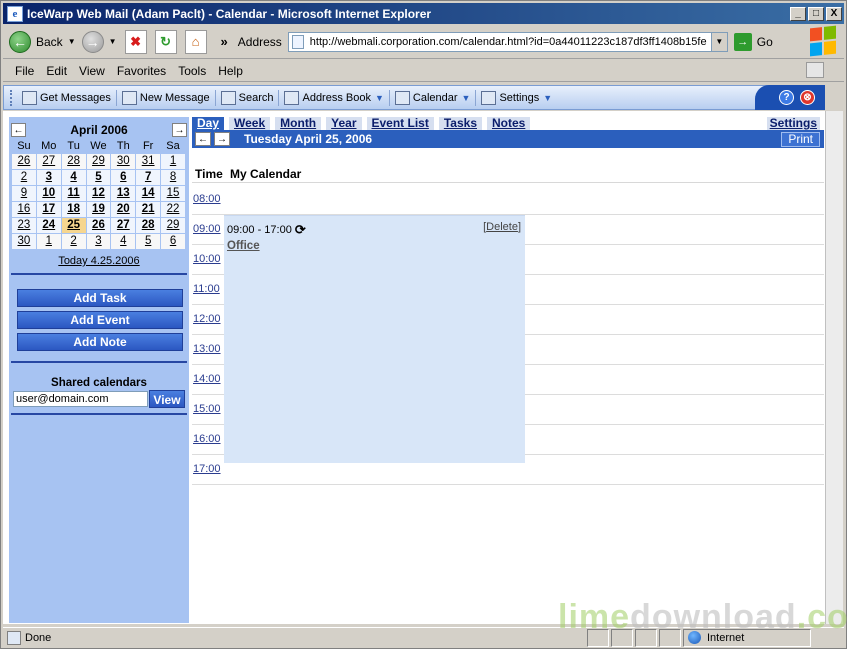 Image resolution: width=847 pixels, height=649 pixels. What do you see at coordinates (18, 130) in the screenshot?
I see `prev-month-icon: ←` at bounding box center [18, 130].